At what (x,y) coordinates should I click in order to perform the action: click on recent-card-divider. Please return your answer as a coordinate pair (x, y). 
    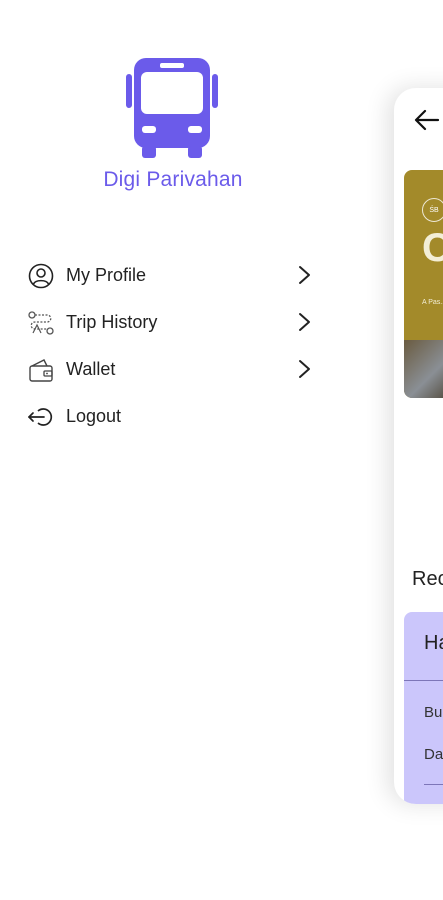
    Looking at the image, I should click on (423, 680).